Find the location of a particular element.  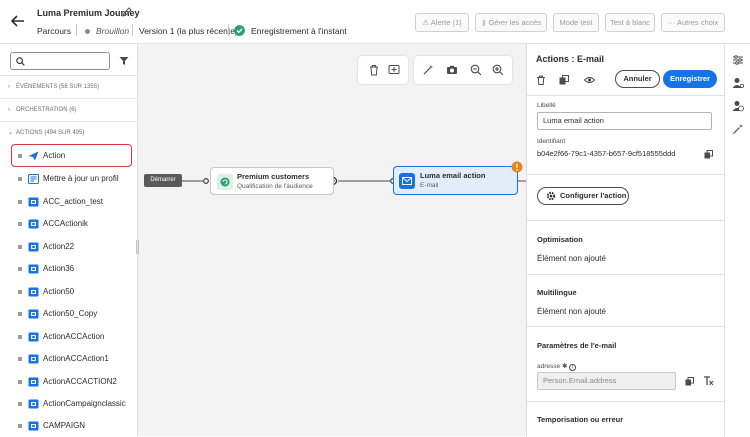

action-list-item: Action36 is located at coordinates (69, 269).